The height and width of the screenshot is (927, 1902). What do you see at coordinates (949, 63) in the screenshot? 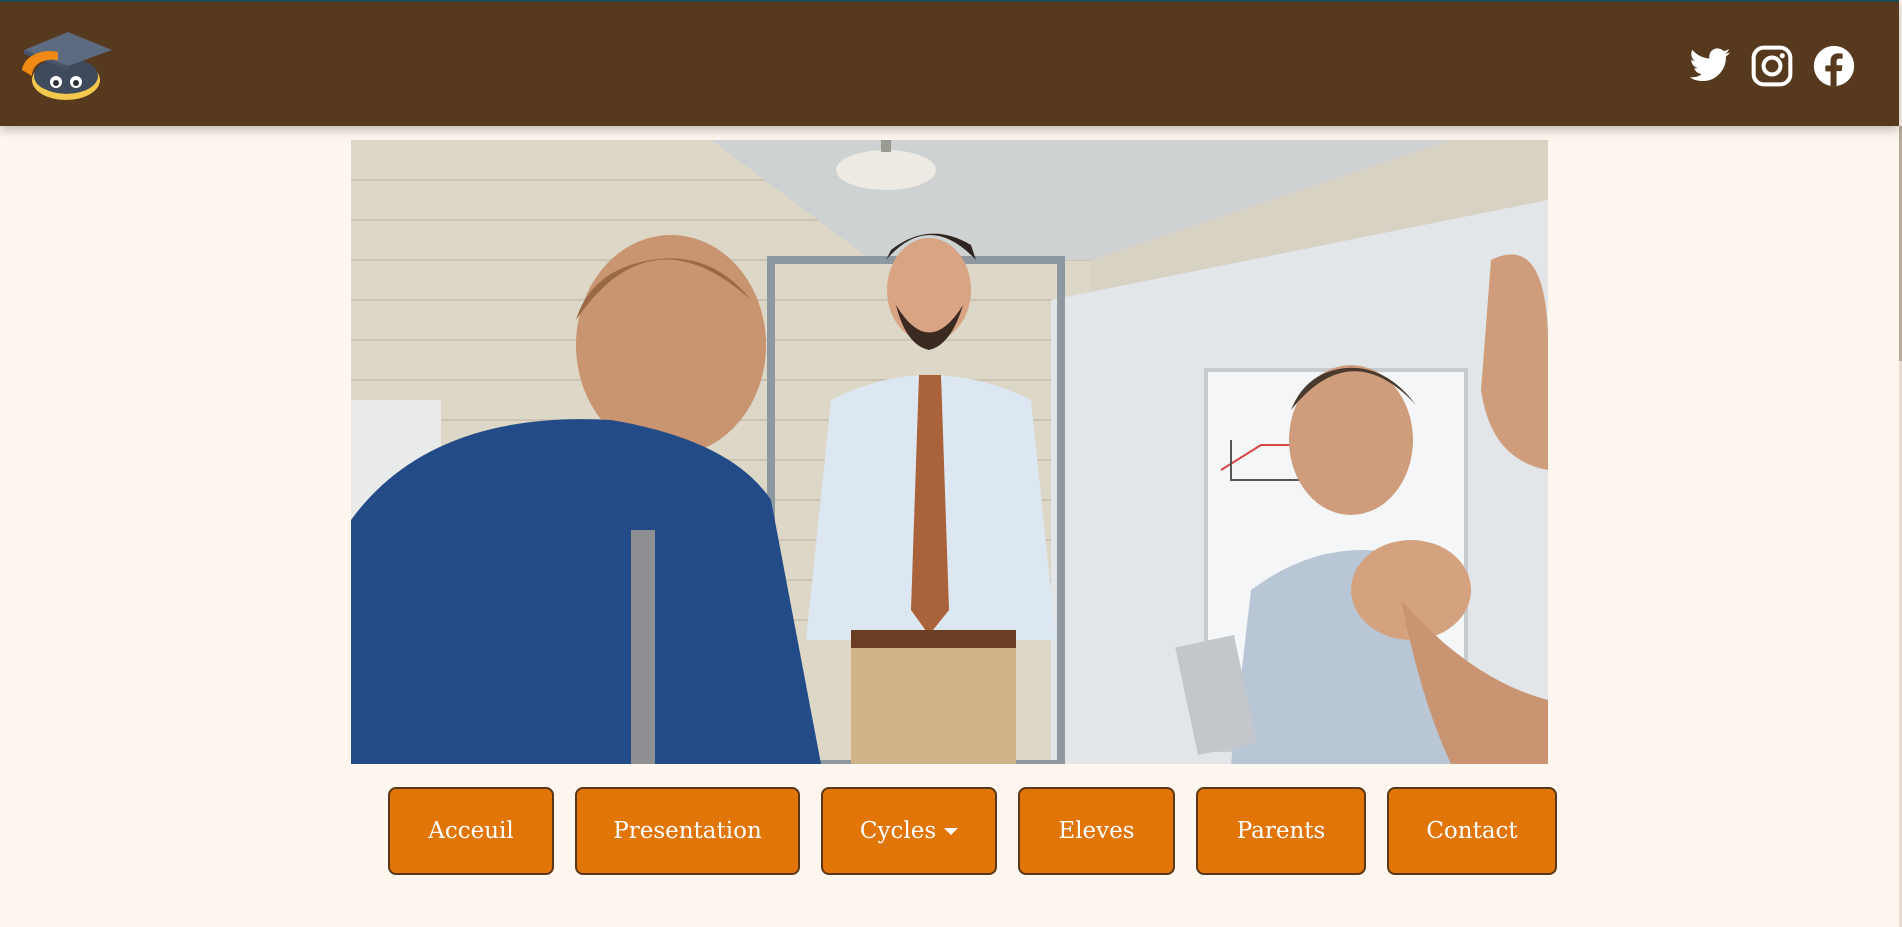
I see `top-header` at bounding box center [949, 63].